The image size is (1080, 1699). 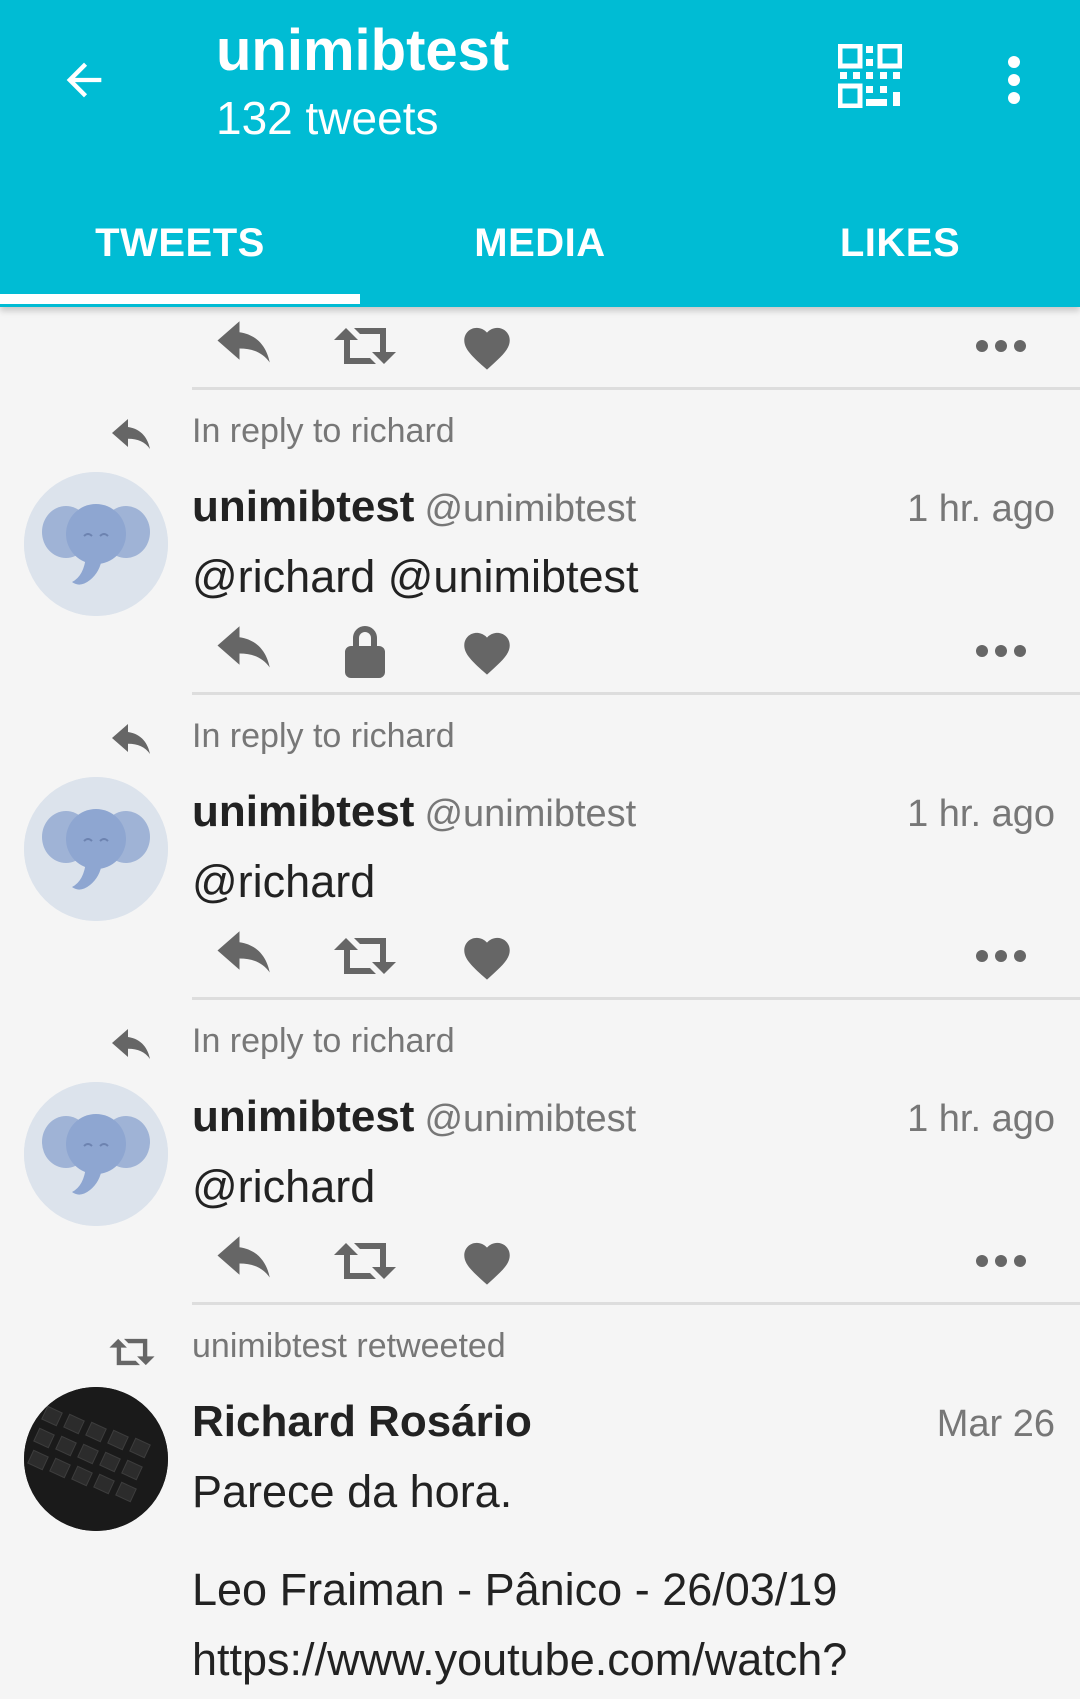 I want to click on retweet-context-text: unimibtest retweeted, so click(x=349, y=1346).